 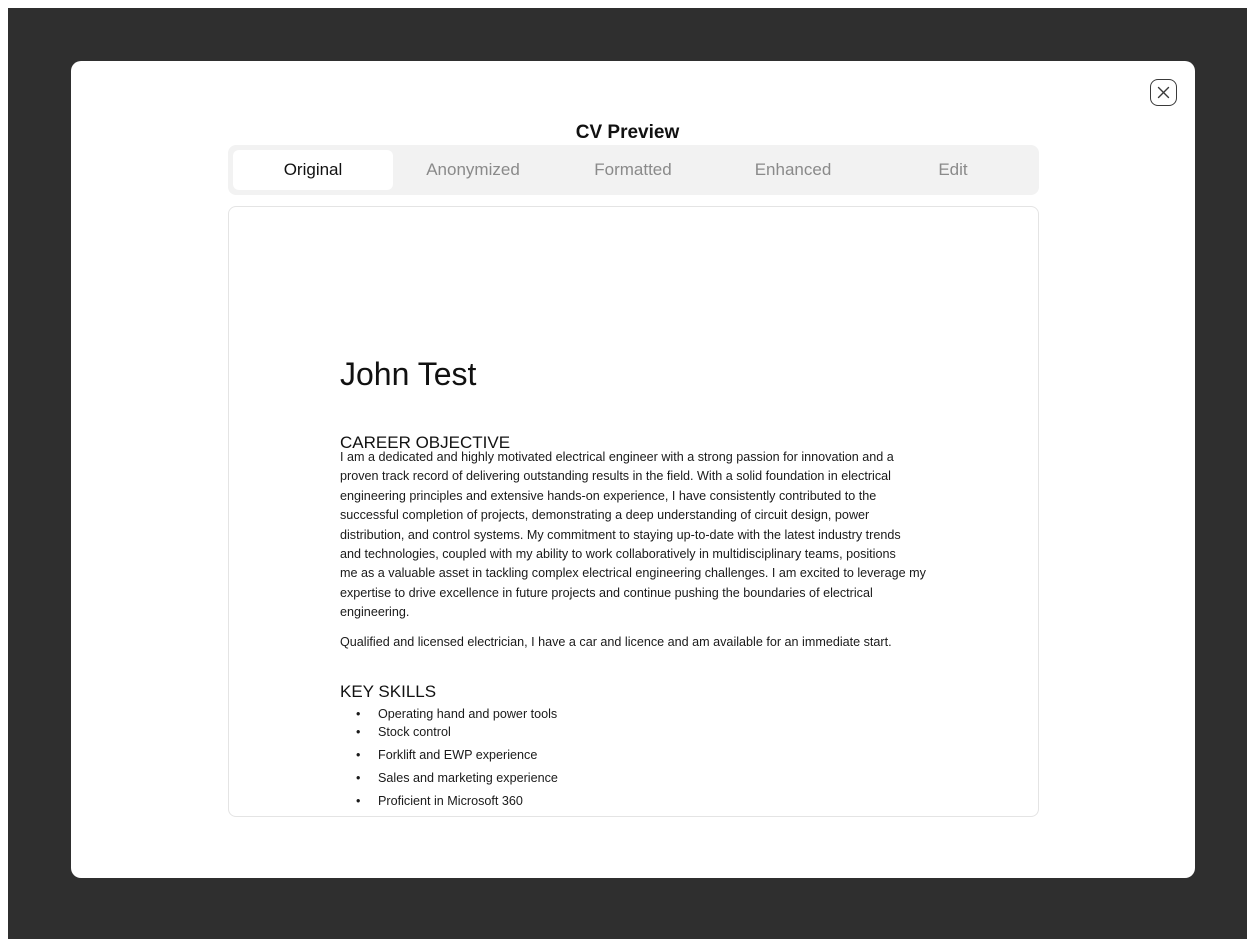 What do you see at coordinates (468, 714) in the screenshot?
I see `skill-text: Operating hand and power tools` at bounding box center [468, 714].